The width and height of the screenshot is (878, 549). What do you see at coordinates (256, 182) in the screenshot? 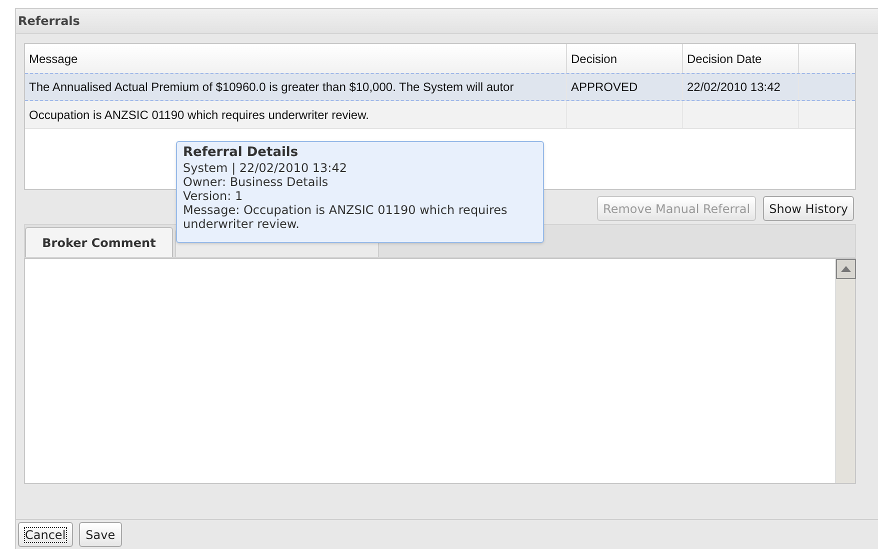
I see `tooltip-text: Owner: Business Details` at bounding box center [256, 182].